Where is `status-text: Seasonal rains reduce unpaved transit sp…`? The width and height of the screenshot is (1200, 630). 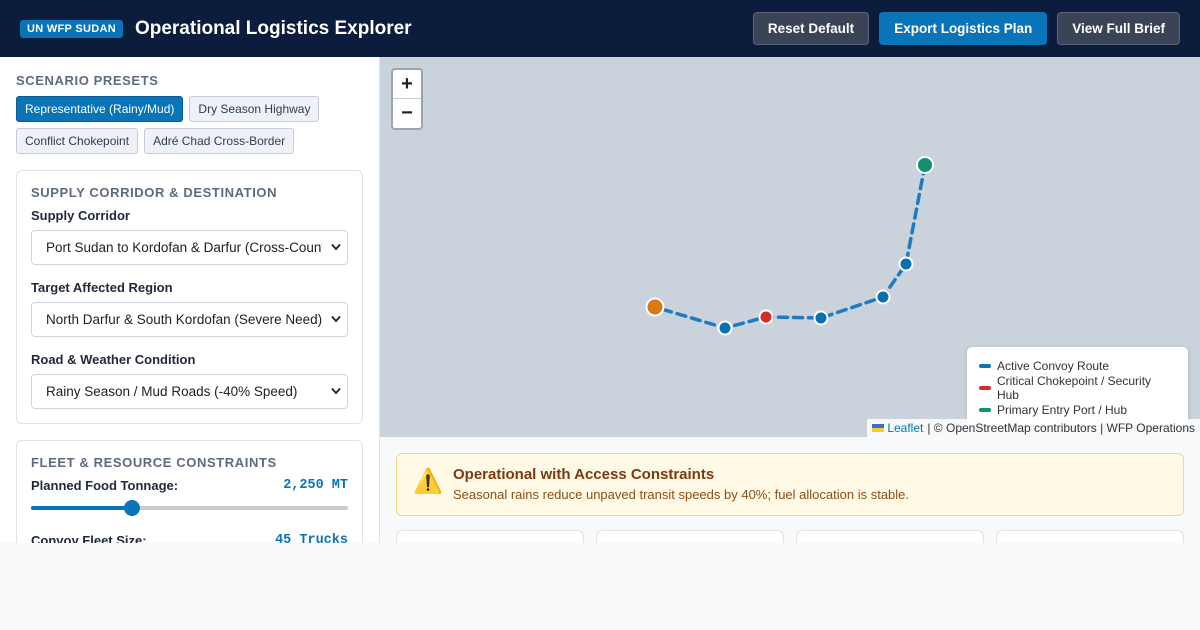 status-text: Seasonal rains reduce unpaved transit sp… is located at coordinates (681, 494).